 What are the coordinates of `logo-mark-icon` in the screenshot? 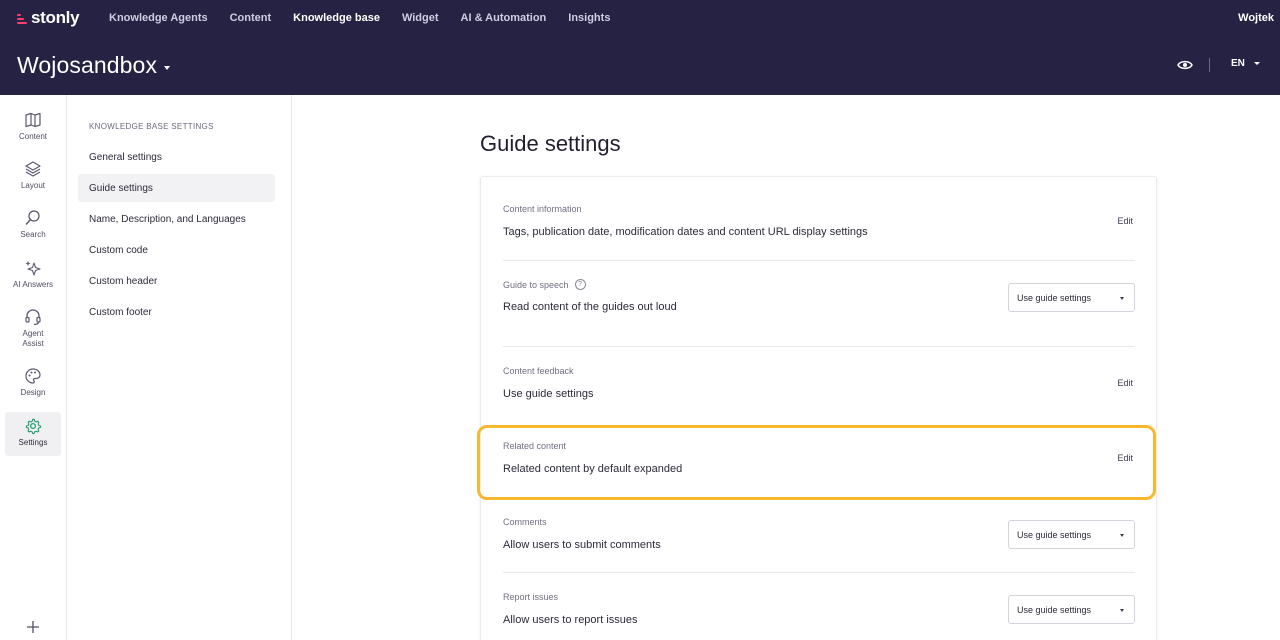 It's located at (22, 19).